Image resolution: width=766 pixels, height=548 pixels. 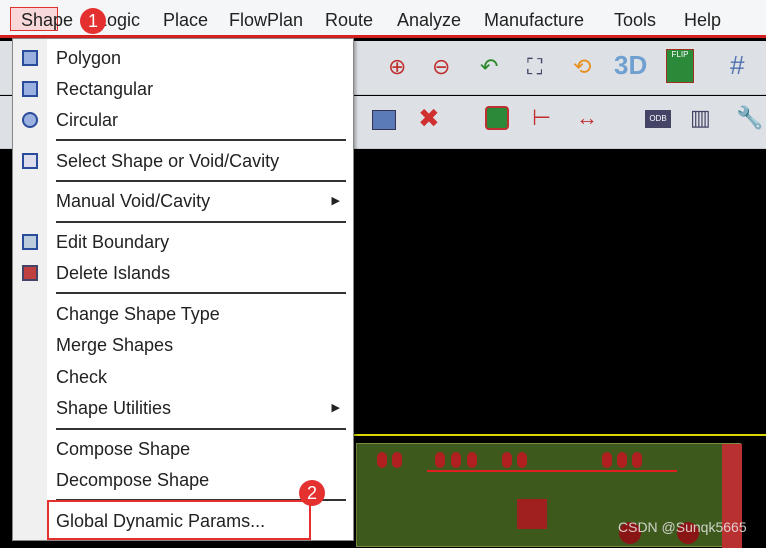 I want to click on tools-icon: 🔧, so click(x=749, y=118).